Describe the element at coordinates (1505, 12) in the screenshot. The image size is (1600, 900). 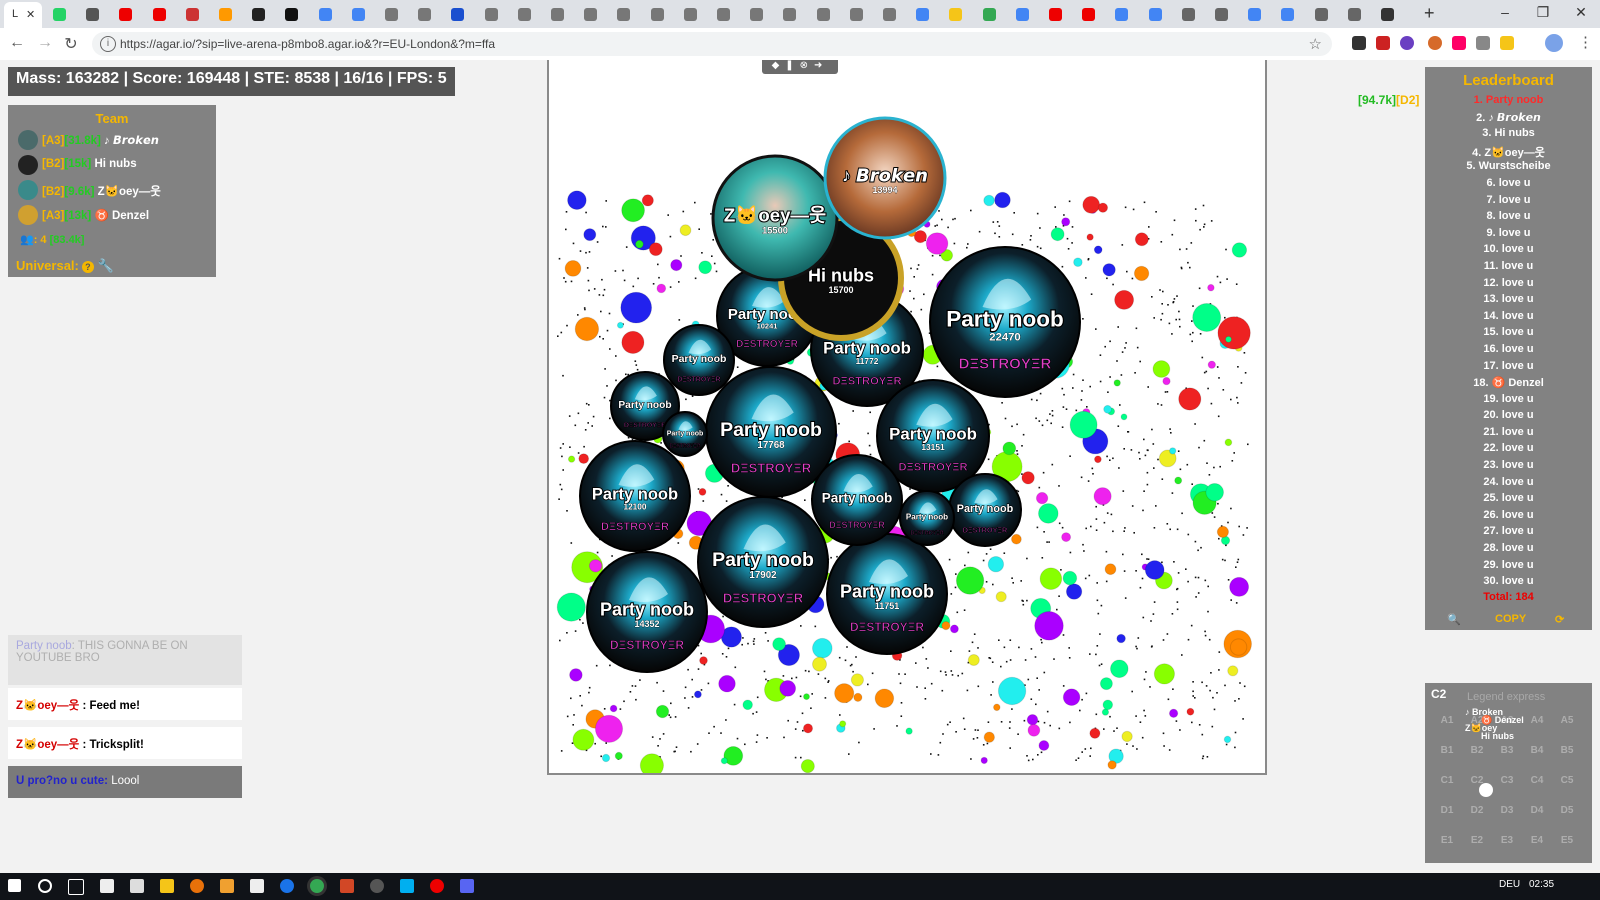
I see `minimize-window-icon: –` at that location.